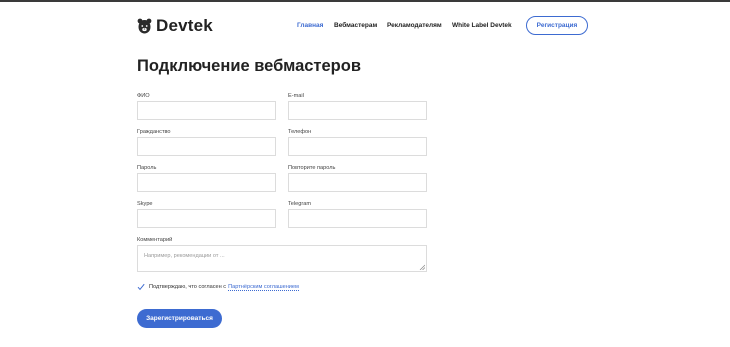 The image size is (730, 347). Describe the element at coordinates (147, 168) in the screenshot. I see `password-label: Пароль` at that location.